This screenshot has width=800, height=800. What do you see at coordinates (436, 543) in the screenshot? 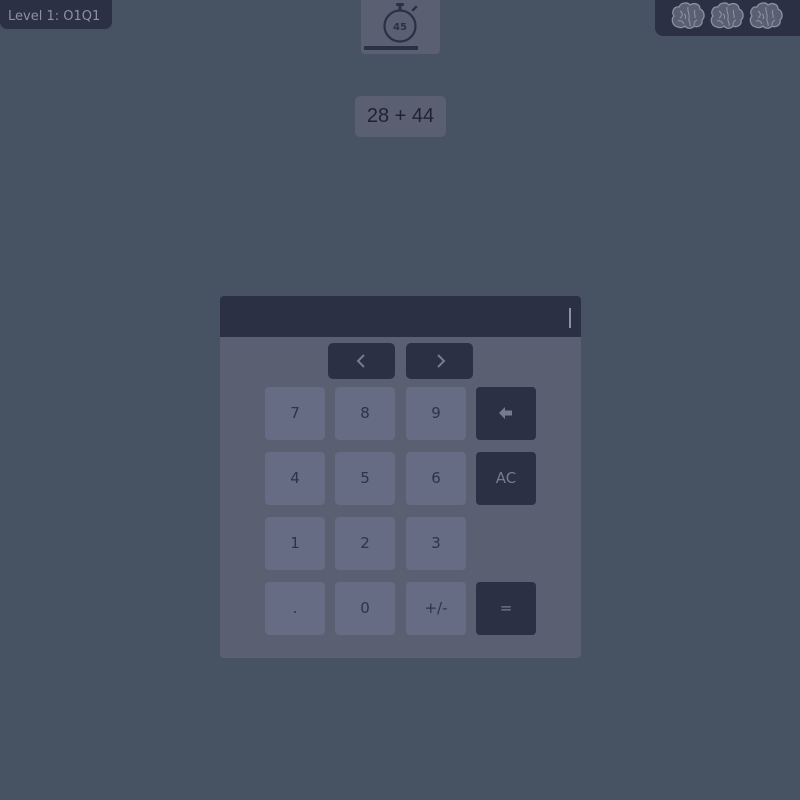
I see `key-3: 3` at bounding box center [436, 543].